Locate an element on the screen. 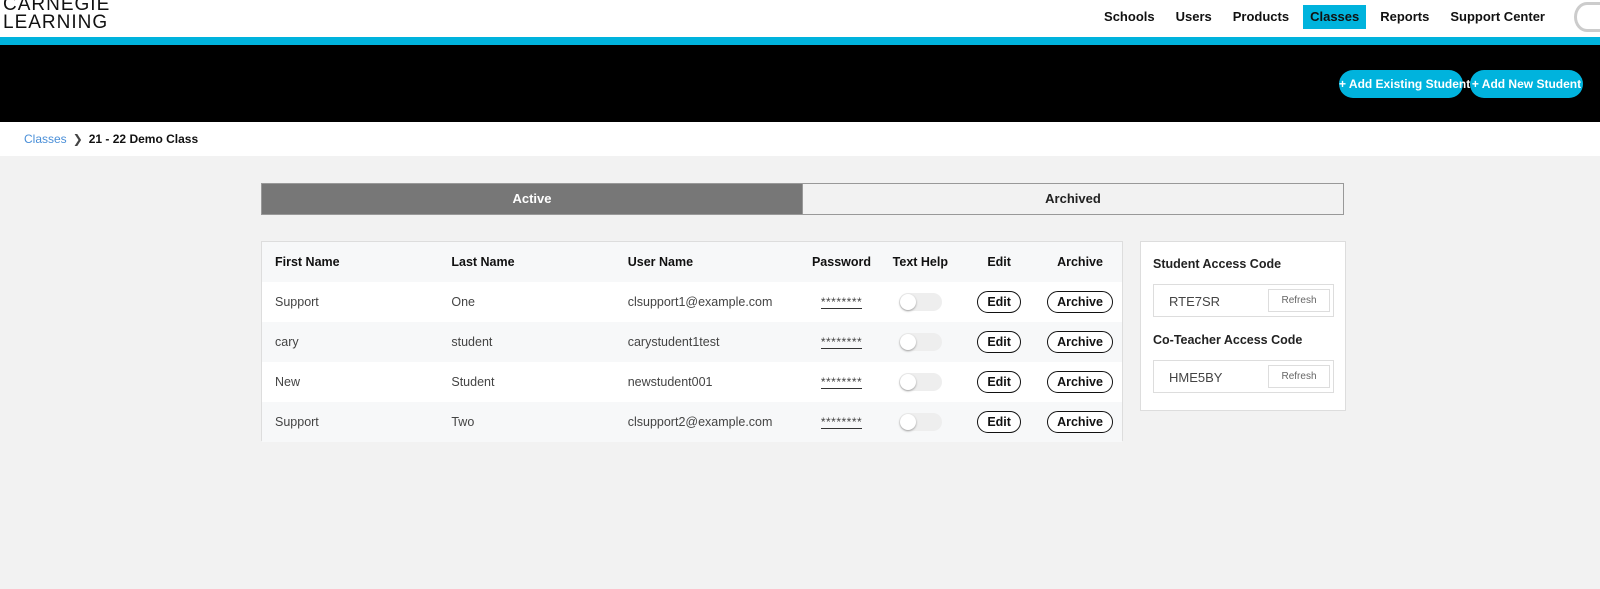 The width and height of the screenshot is (1600, 589). user-avatar-icon is located at coordinates (1587, 17).